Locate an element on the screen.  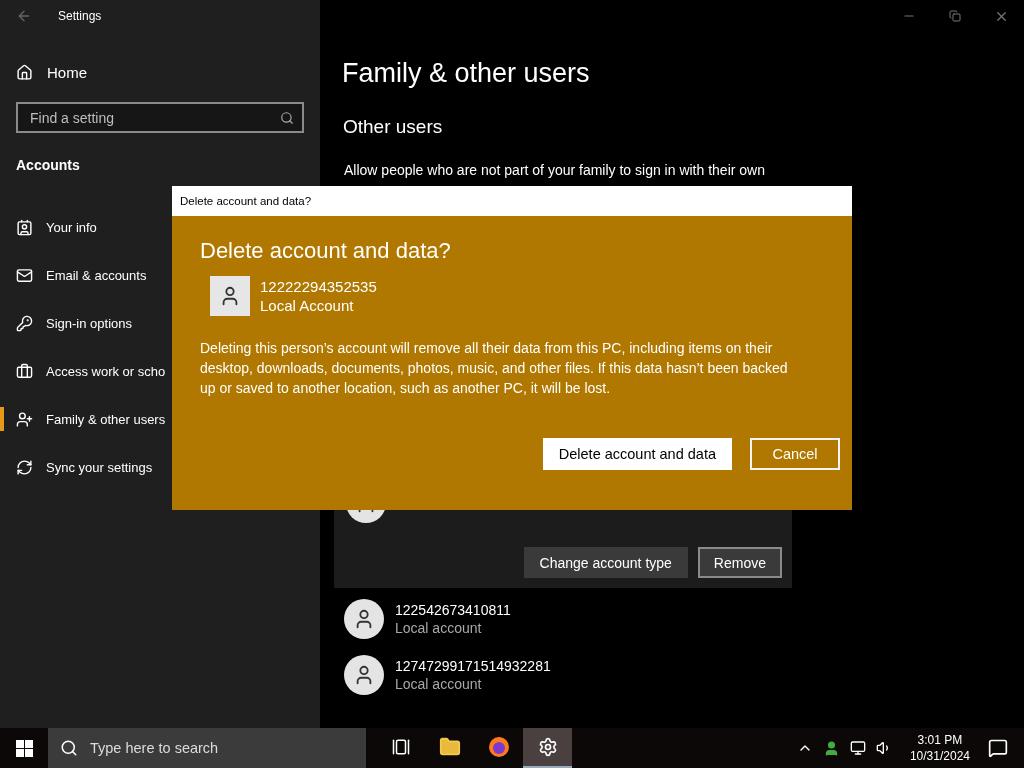
search-field: Find a setting is located at coordinates (154, 117).